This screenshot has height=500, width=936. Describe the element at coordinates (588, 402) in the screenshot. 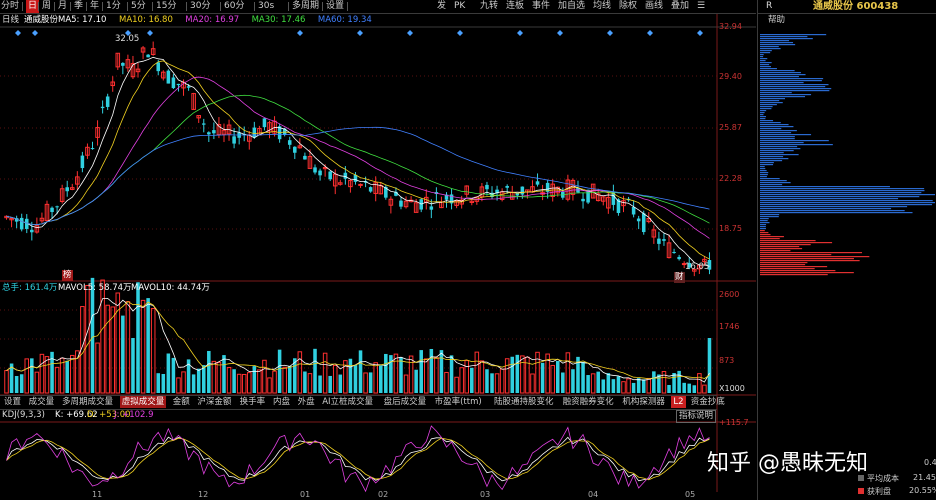

I see `tab-13: 融资融券变化` at that location.